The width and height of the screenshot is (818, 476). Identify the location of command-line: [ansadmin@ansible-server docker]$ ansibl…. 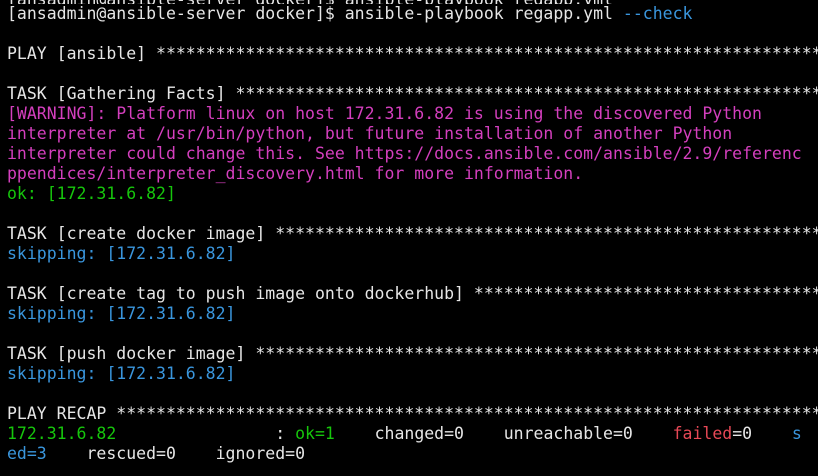
(412, 14).